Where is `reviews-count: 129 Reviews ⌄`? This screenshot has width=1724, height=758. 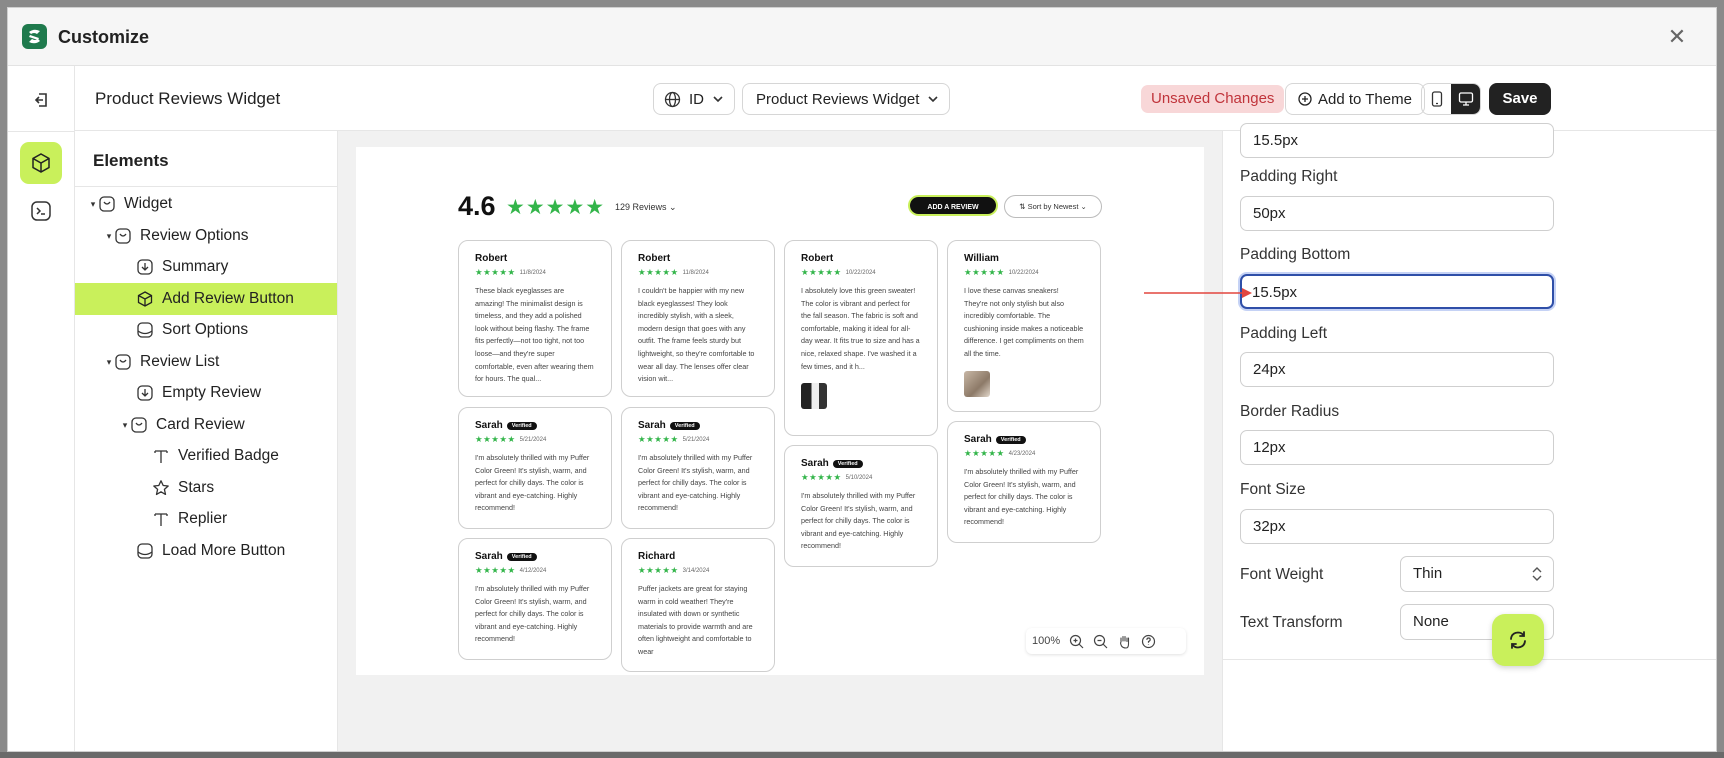
reviews-count: 129 Reviews ⌄ is located at coordinates (646, 207).